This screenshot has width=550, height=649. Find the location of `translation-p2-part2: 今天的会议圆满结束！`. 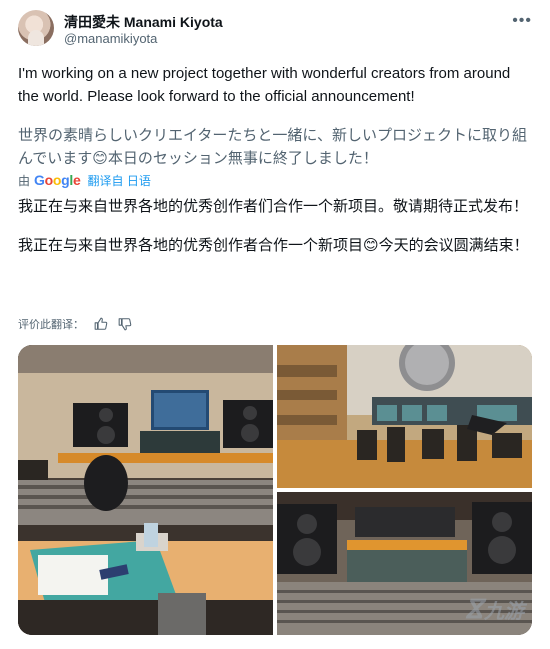

translation-p2-part2: 今天的会议圆满结束！ is located at coordinates (453, 245).